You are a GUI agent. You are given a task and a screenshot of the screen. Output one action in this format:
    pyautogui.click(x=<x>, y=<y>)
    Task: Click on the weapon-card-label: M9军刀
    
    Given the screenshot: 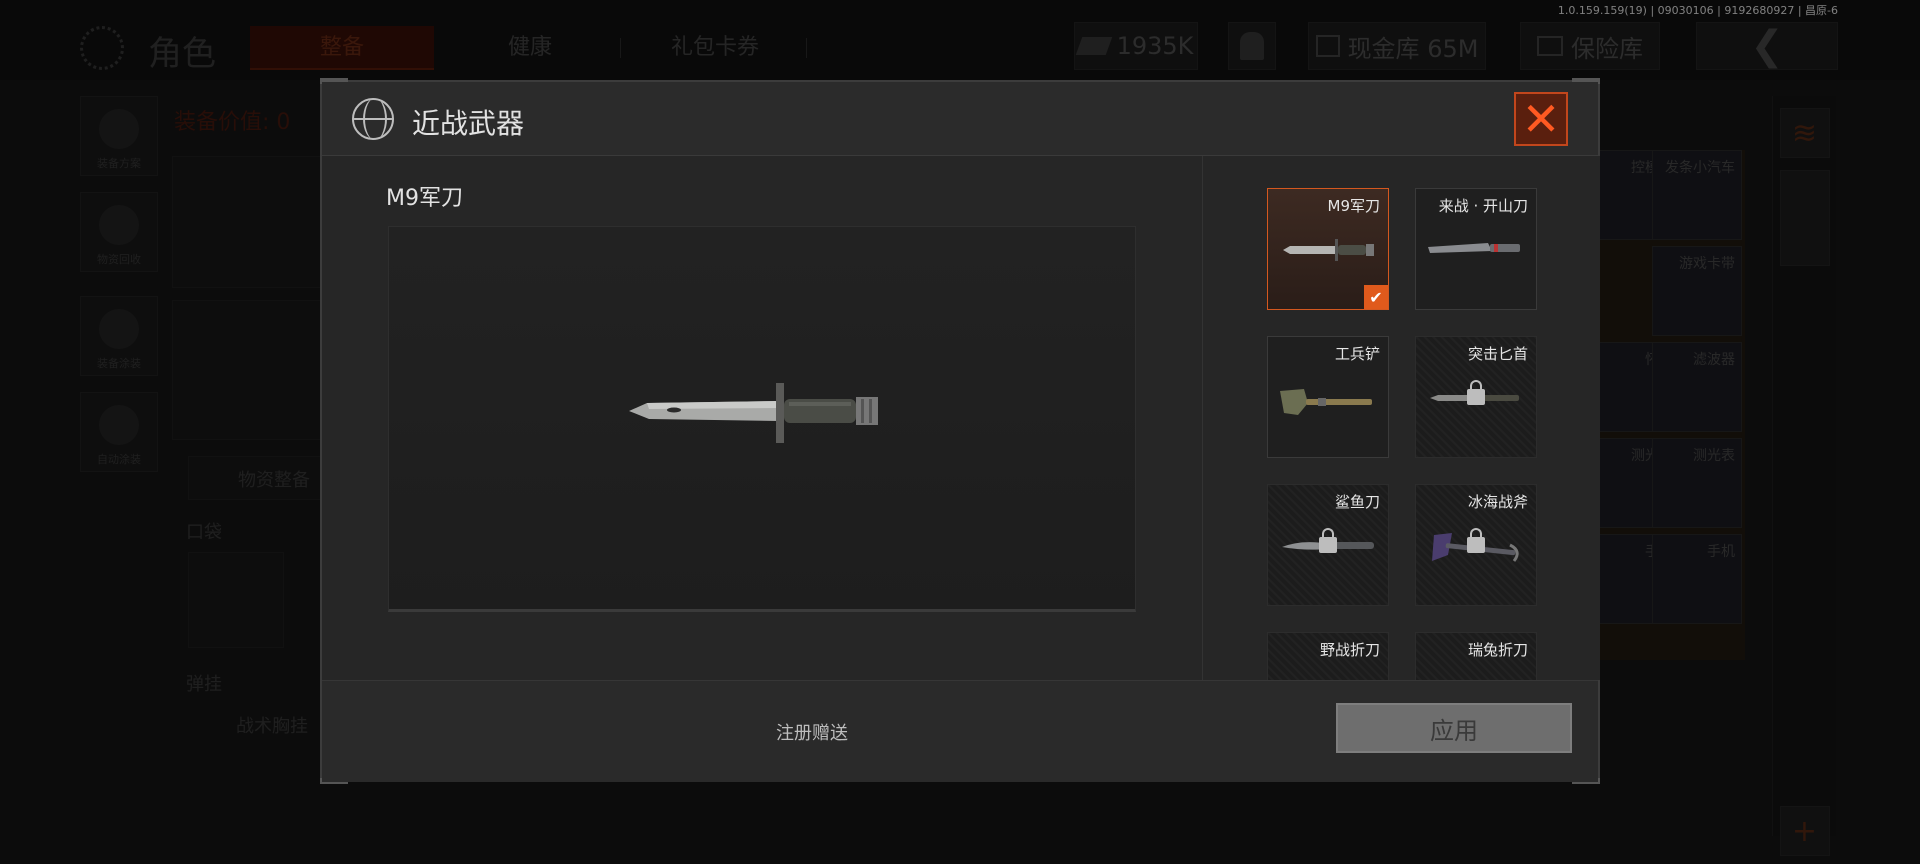 What is the action you would take?
    pyautogui.click(x=1354, y=206)
    